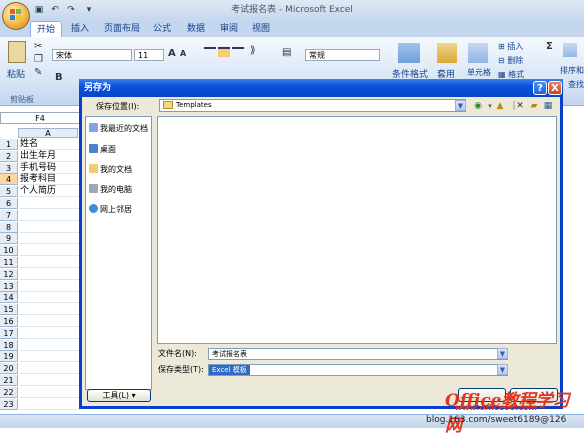  What do you see at coordinates (534, 106) in the screenshot?
I see `new-folder-icon: ▰` at bounding box center [534, 106].